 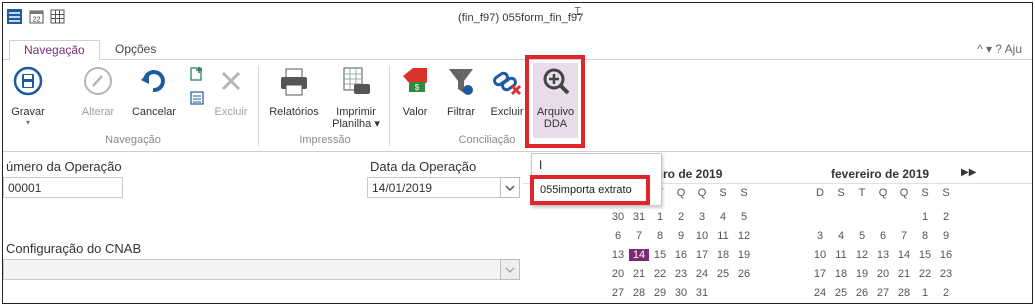 What do you see at coordinates (135, 50) in the screenshot?
I see `tab-opcoes: Opções` at bounding box center [135, 50].